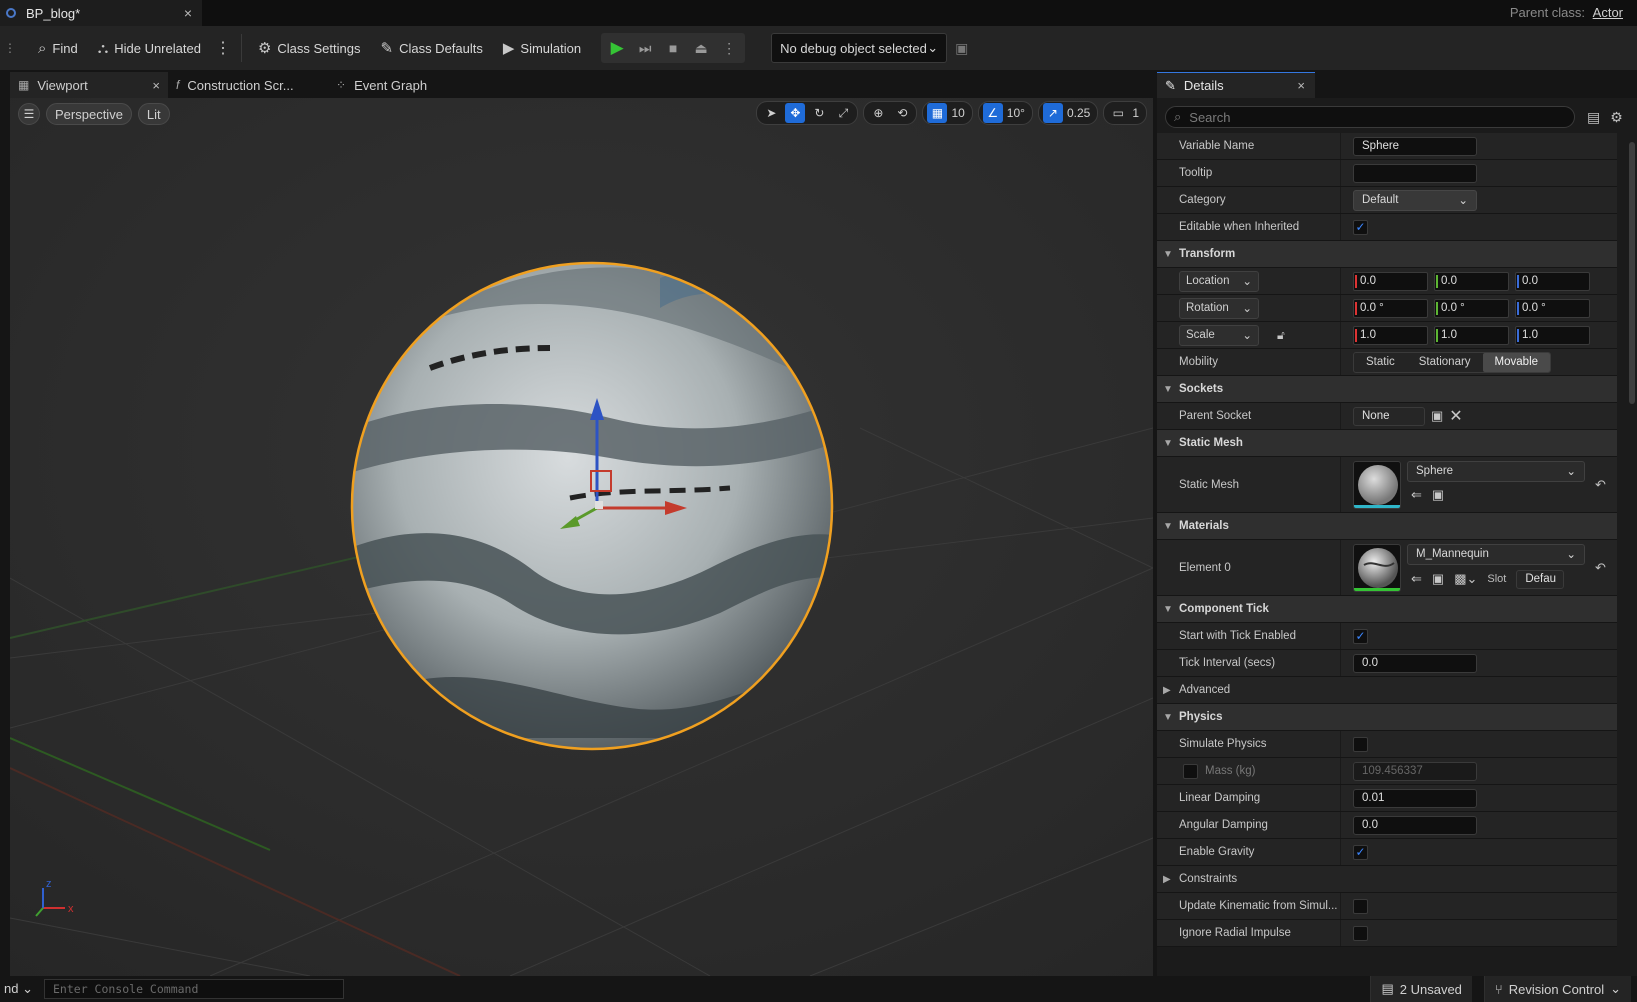 The width and height of the screenshot is (1637, 1002). I want to click on document-tab: BP_blog* ×, so click(101, 13).